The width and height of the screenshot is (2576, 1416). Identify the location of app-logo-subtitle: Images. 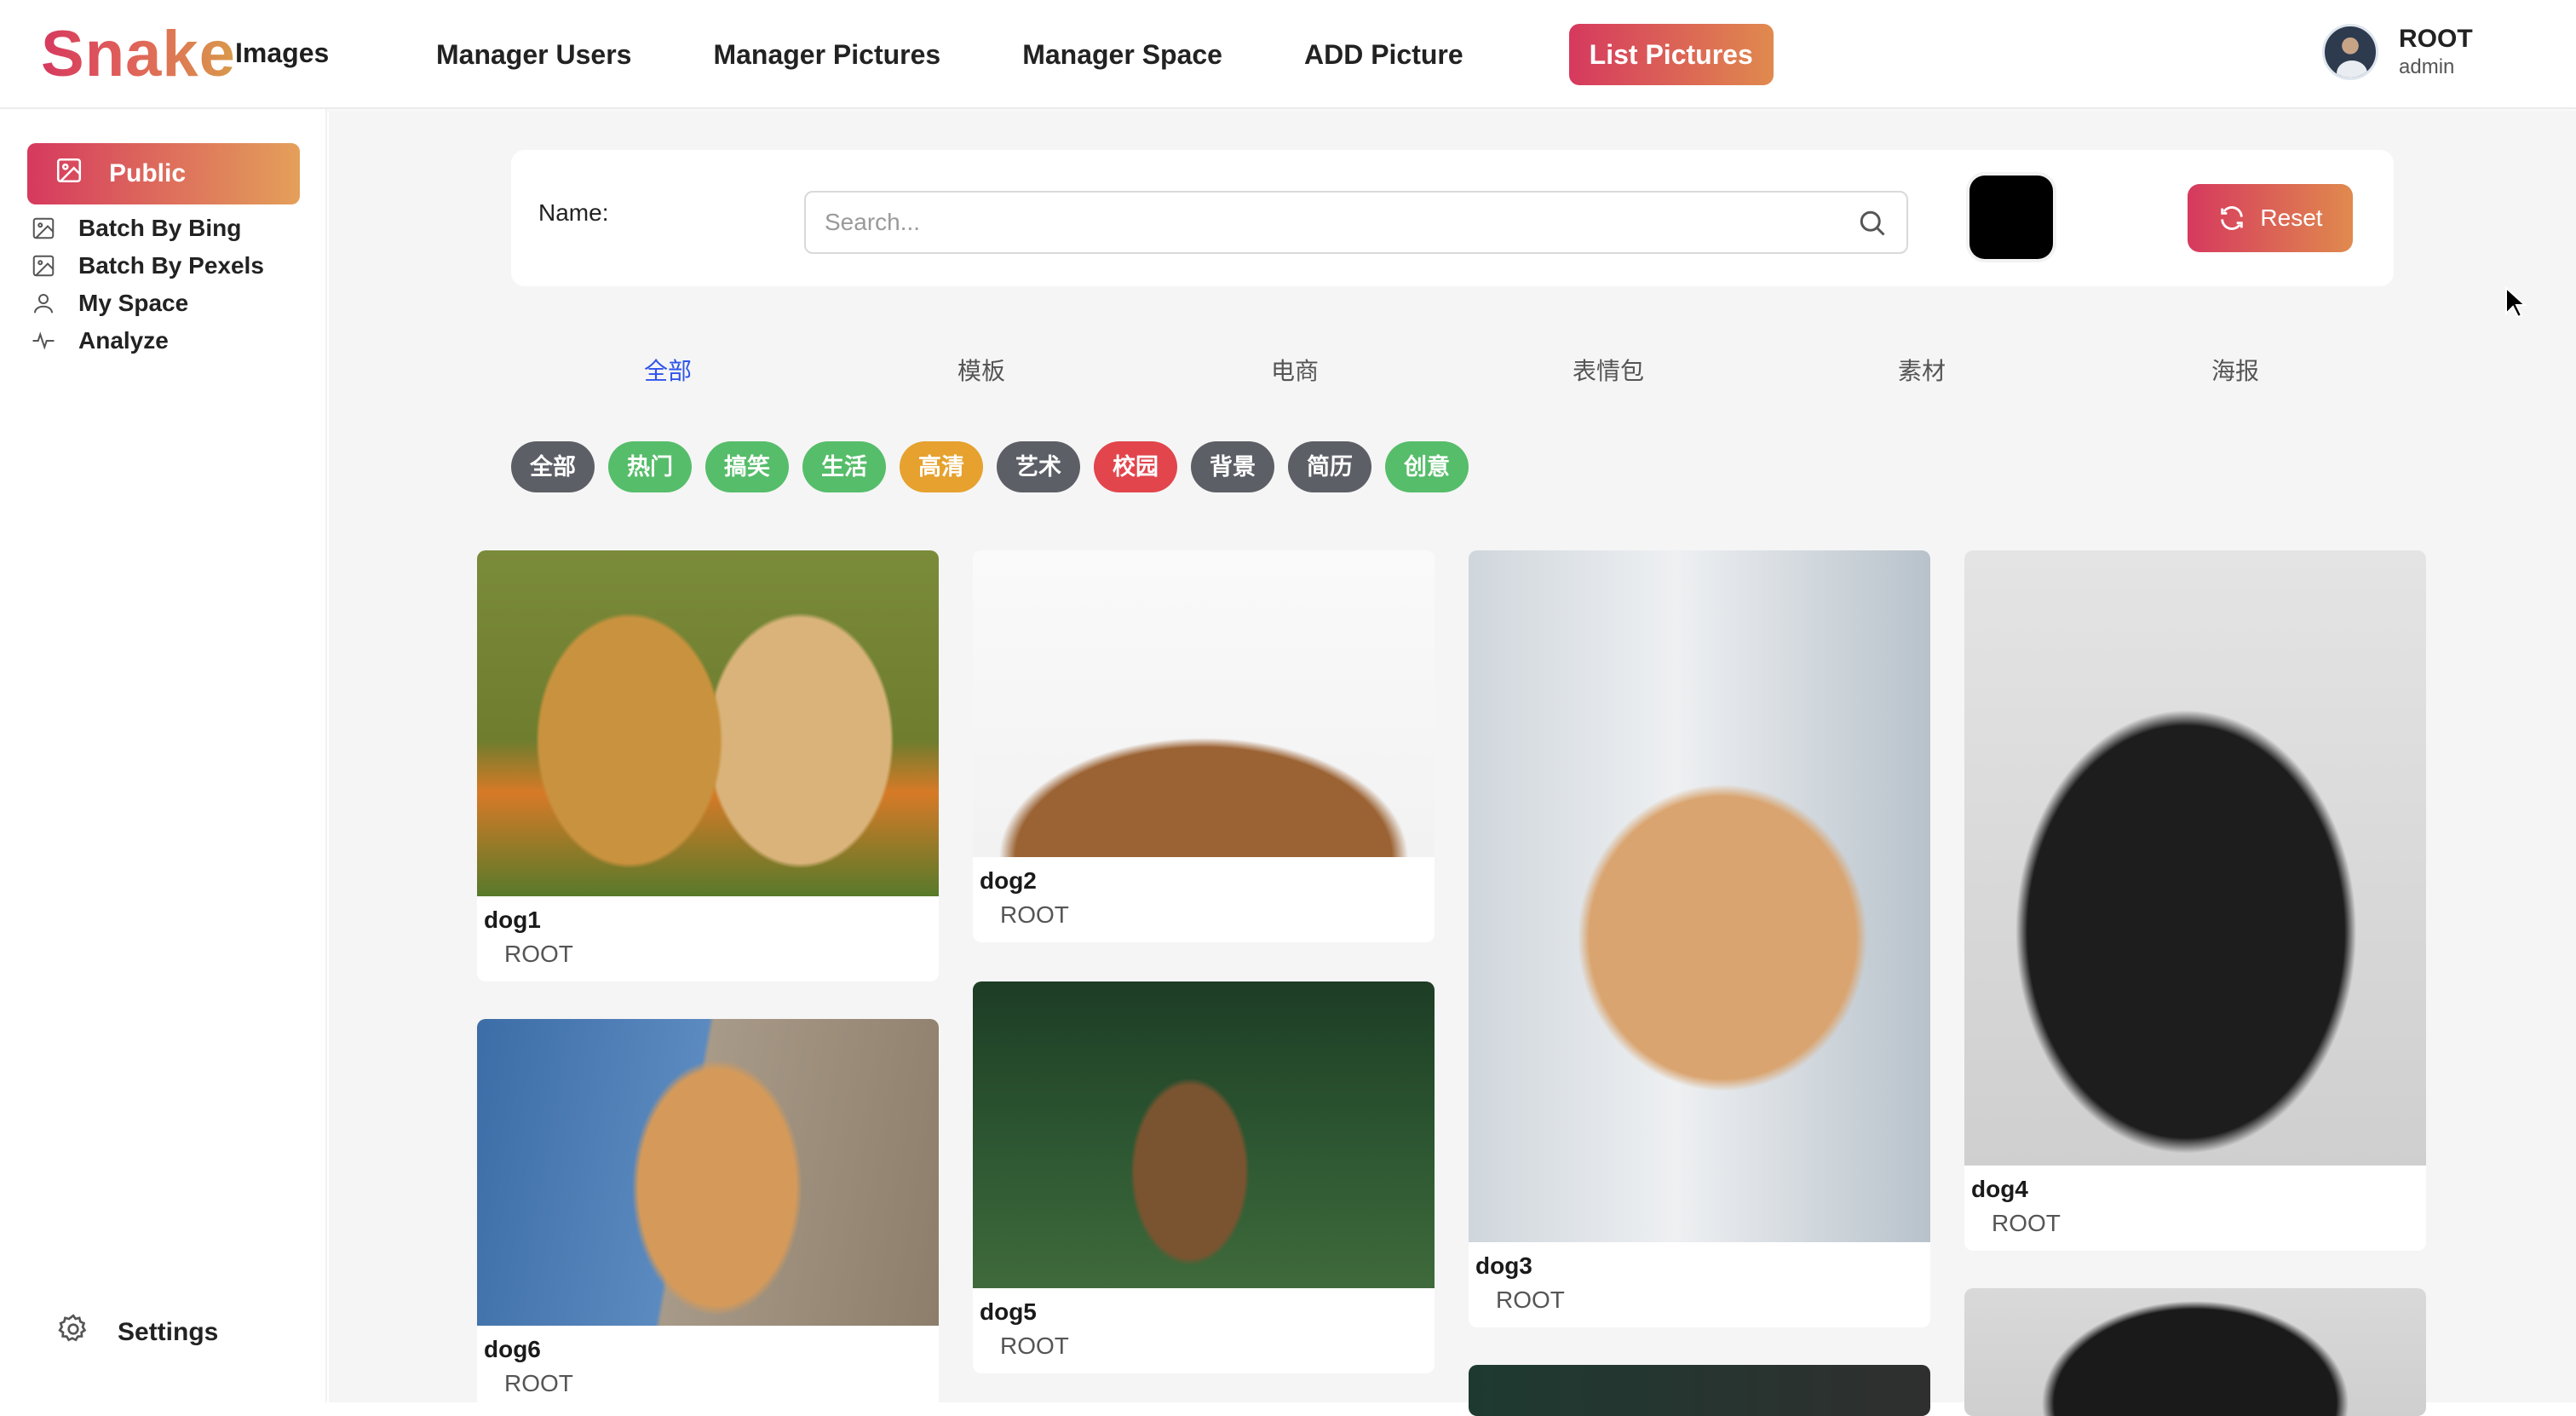
(283, 52).